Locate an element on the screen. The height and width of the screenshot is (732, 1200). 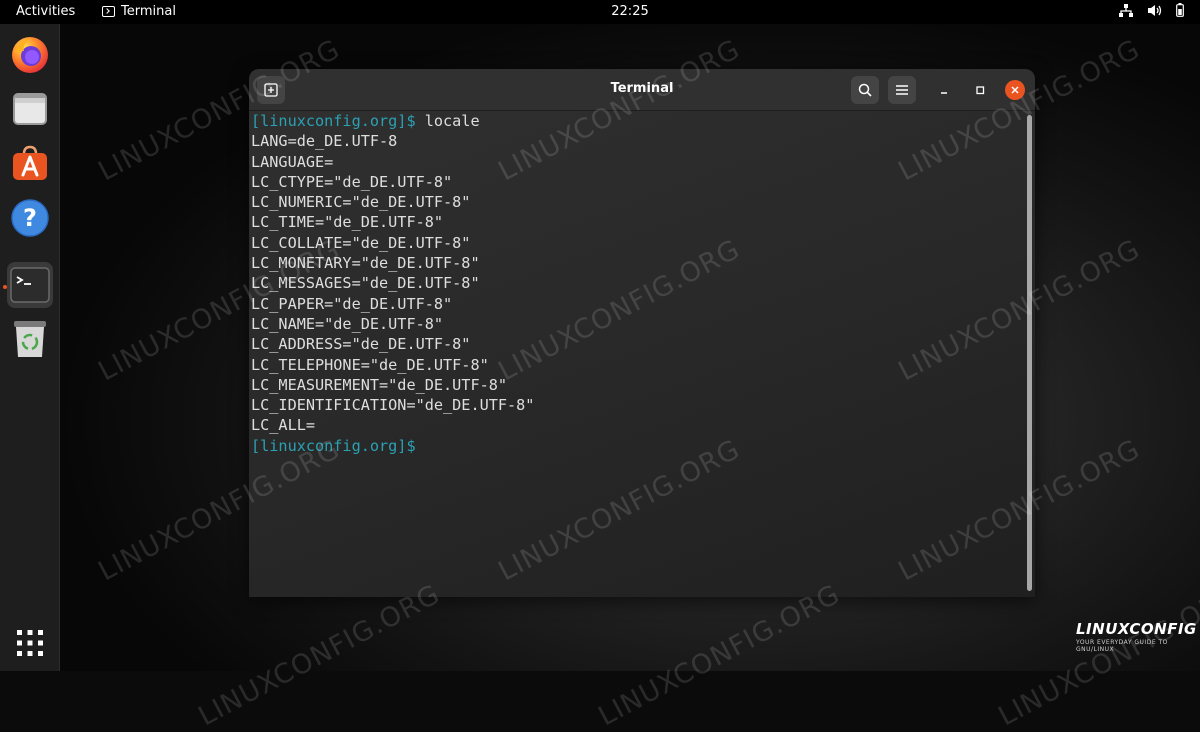
system-tray is located at coordinates (1151, 10).